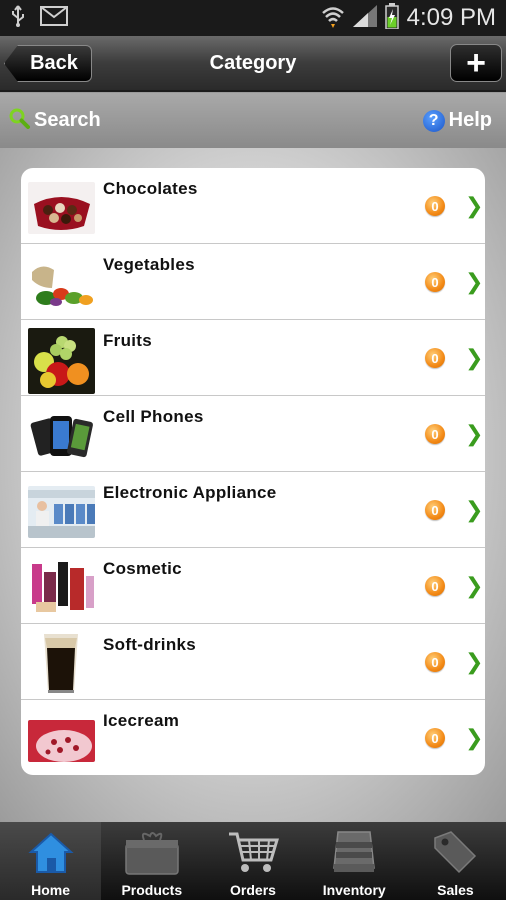  I want to click on inventory-icon, so click(354, 854).